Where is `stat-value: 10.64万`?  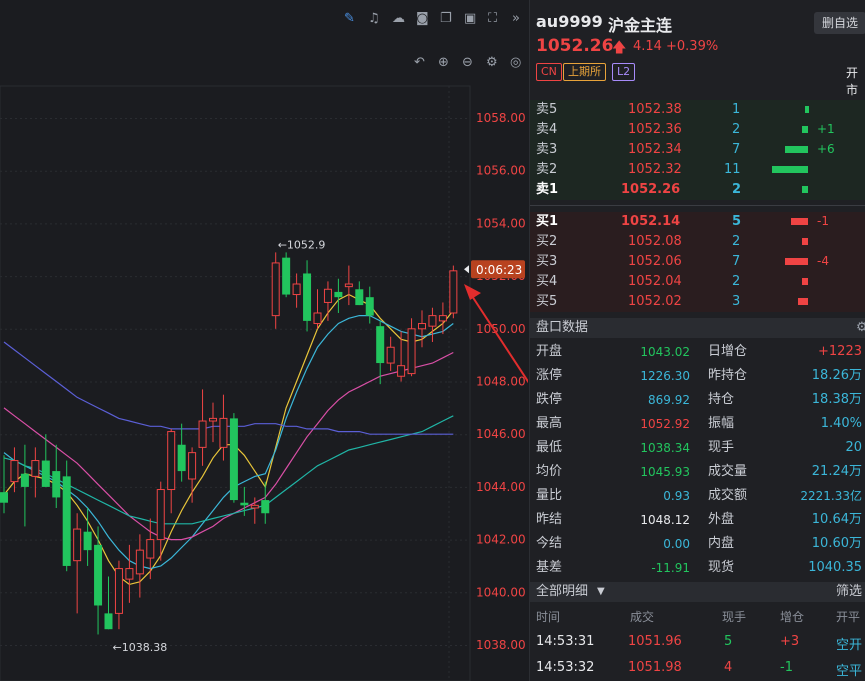
stat-value: 10.64万 is located at coordinates (836, 519).